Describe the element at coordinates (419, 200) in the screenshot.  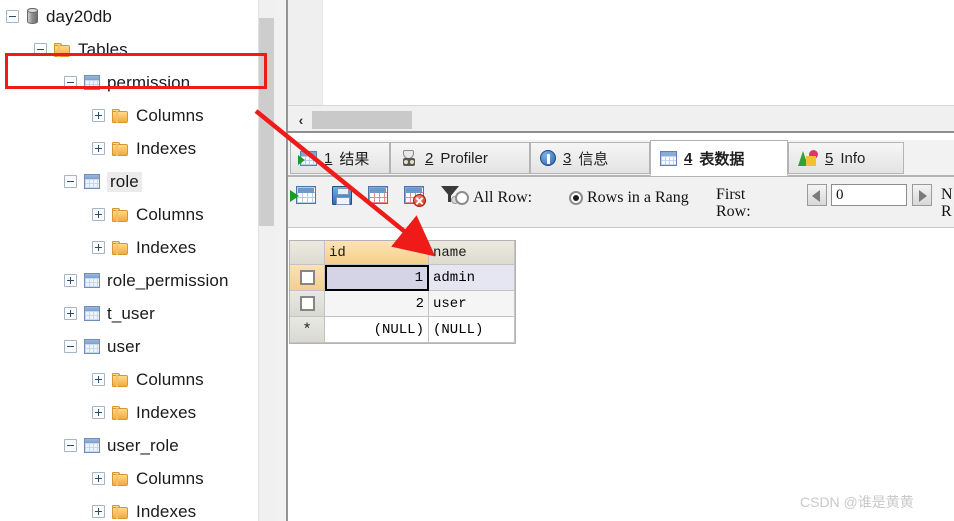
I see `red-x-icon` at that location.